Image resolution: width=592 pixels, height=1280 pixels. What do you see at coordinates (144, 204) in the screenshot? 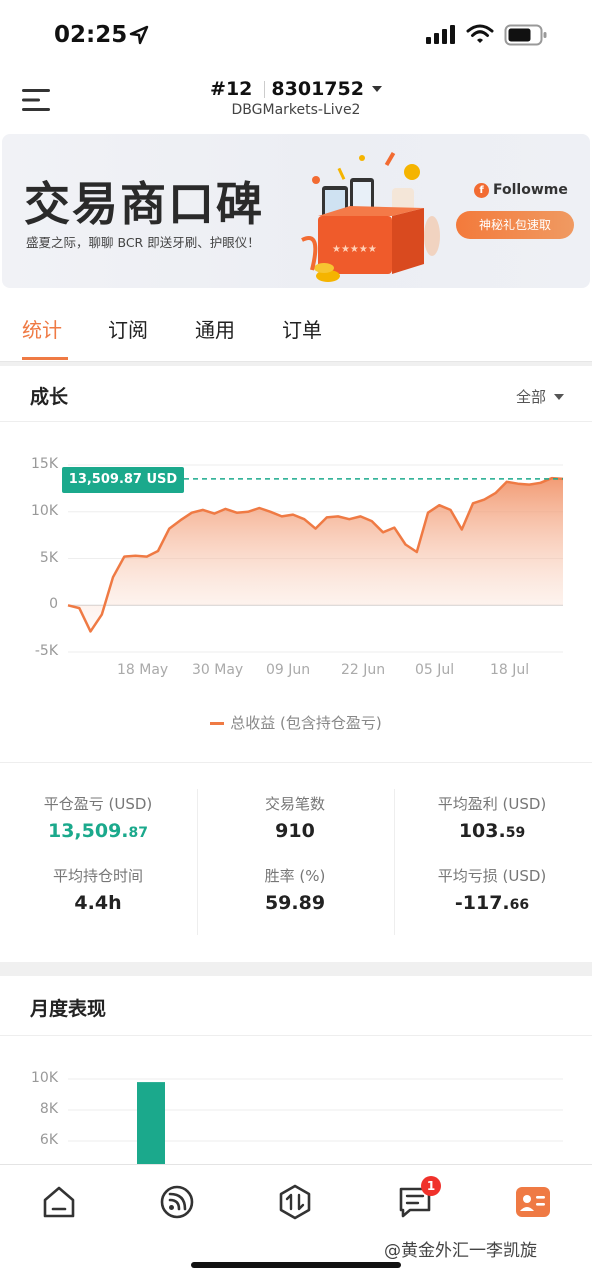
I see `banner-title: 交易商口碑` at bounding box center [144, 204].